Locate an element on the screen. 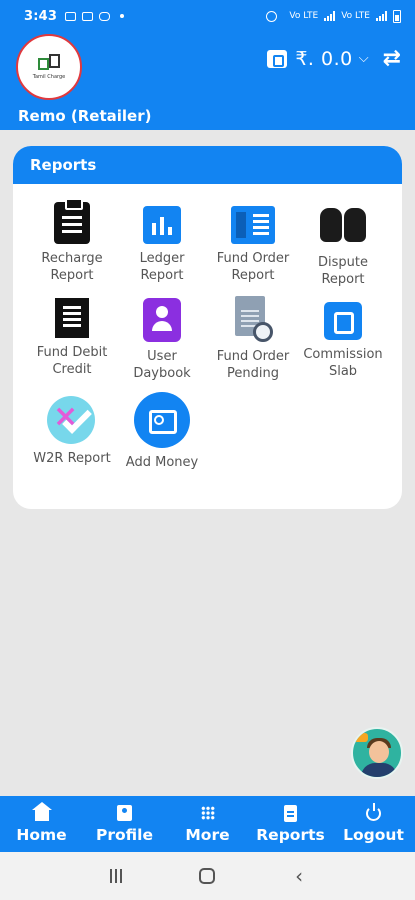 This screenshot has width=415, height=900. reports-card-title: Reports is located at coordinates (207, 165).